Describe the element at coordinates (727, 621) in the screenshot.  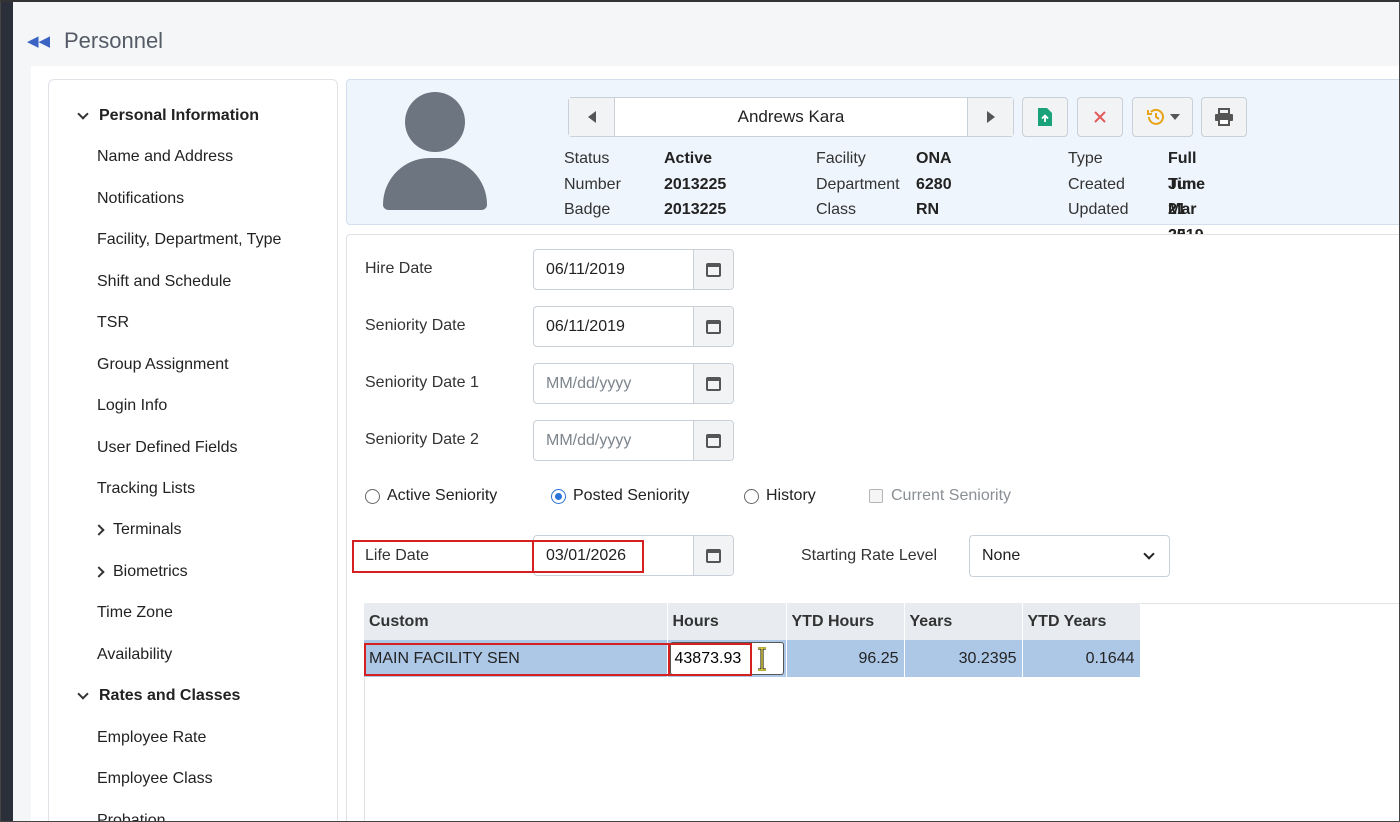
I see `col-header-hours: Hours` at that location.